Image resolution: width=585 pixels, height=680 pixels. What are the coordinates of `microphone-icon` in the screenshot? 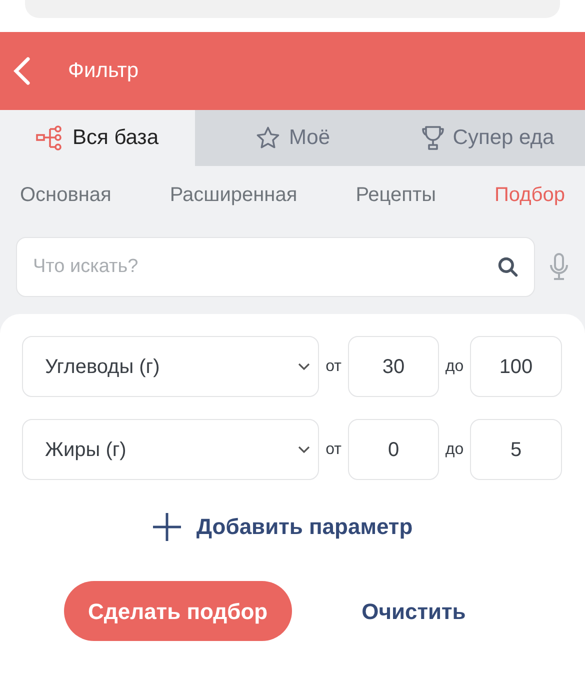 It's located at (559, 267).